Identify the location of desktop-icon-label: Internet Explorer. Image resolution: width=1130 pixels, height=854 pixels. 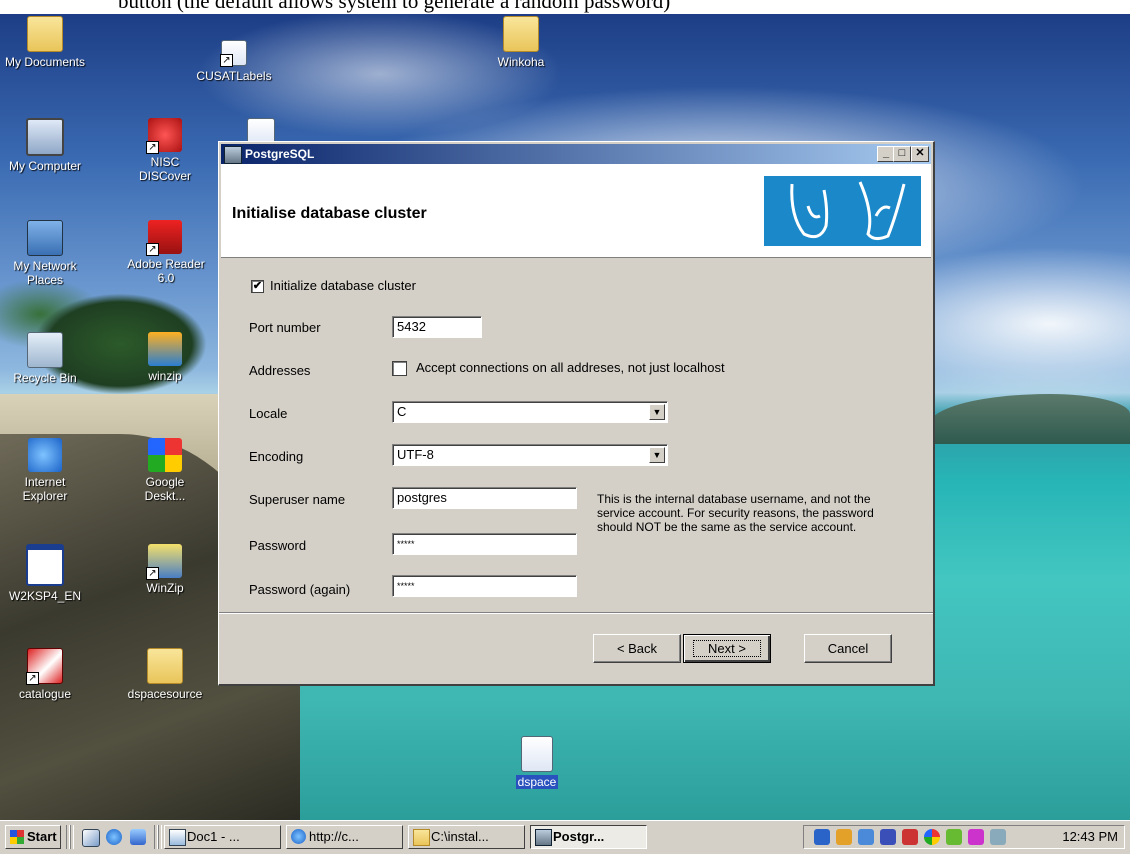
(45, 489).